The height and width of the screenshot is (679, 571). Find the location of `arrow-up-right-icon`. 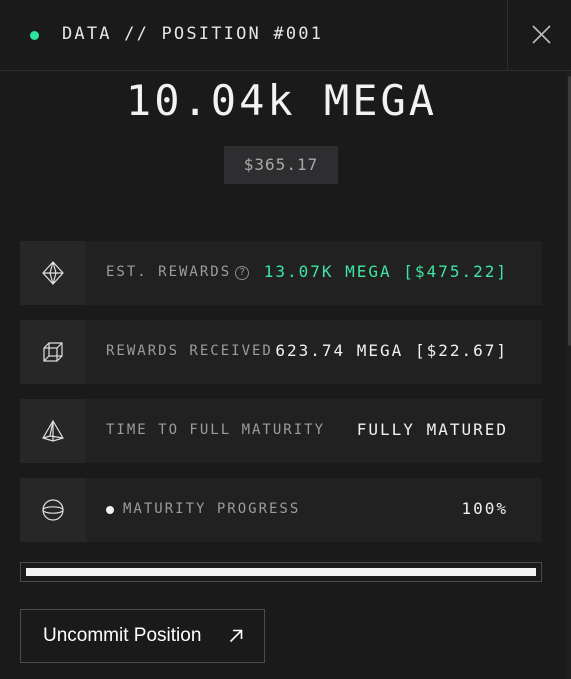

arrow-up-right-icon is located at coordinates (236, 636).